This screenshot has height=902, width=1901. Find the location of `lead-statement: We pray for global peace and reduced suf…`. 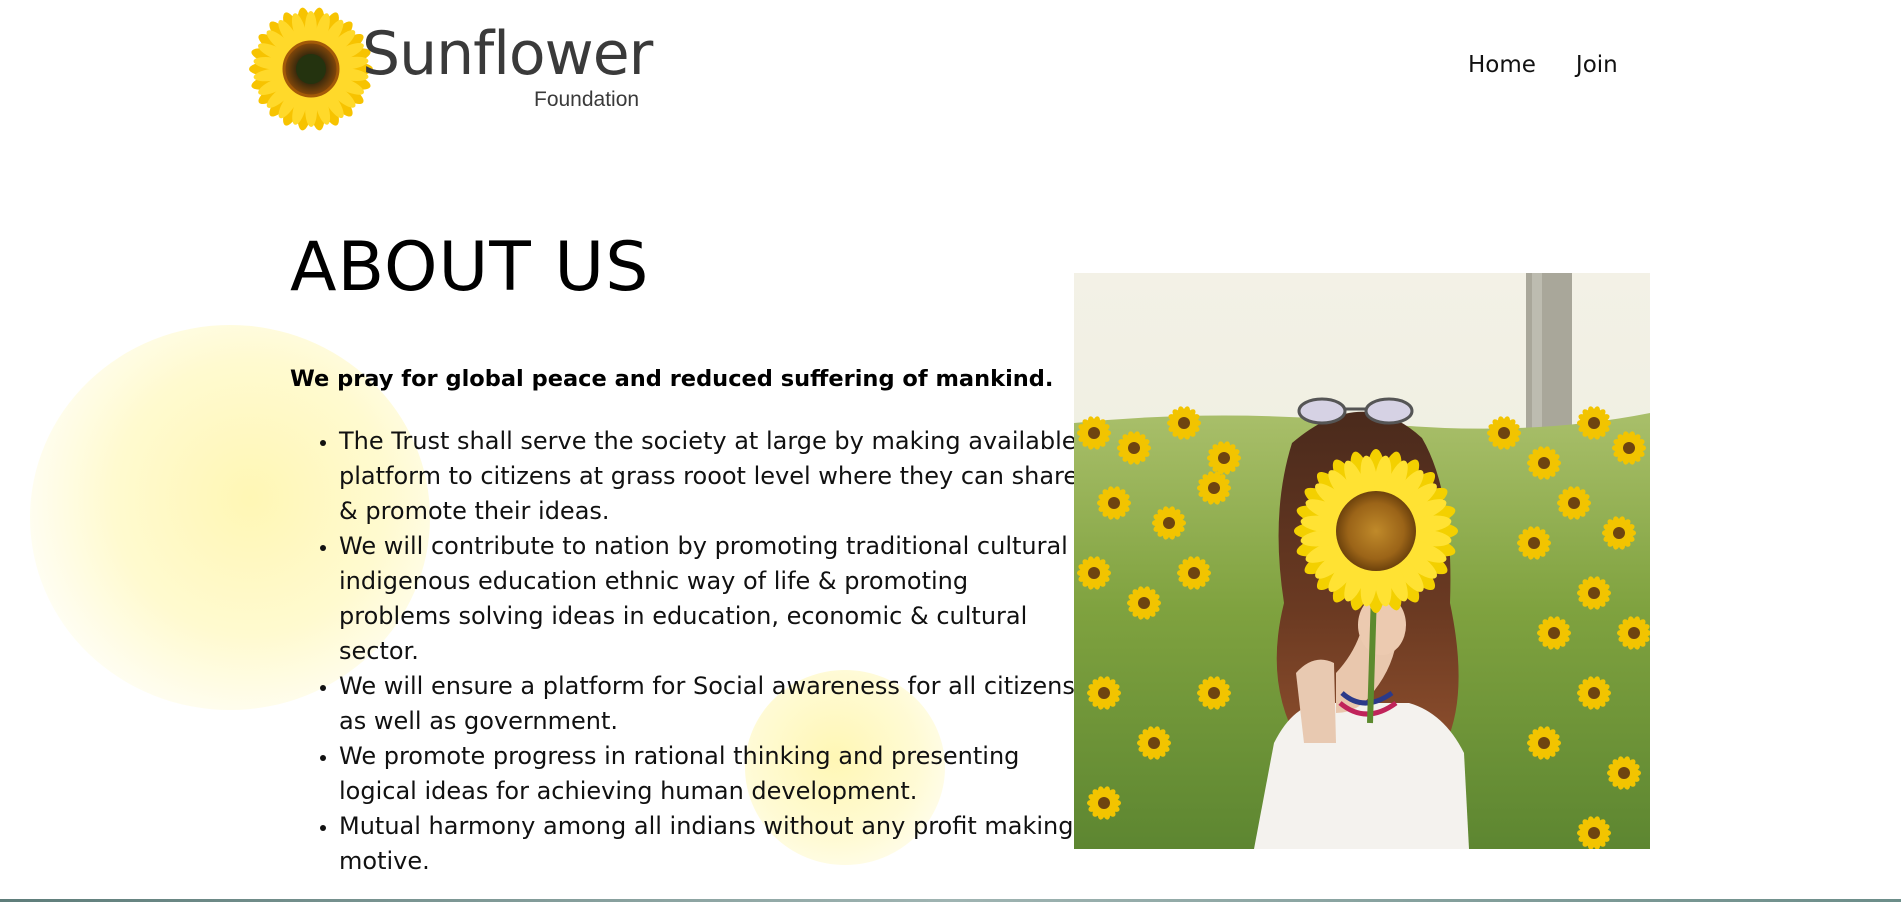

lead-statement: We pray for global peace and reduced suf… is located at coordinates (672, 379).